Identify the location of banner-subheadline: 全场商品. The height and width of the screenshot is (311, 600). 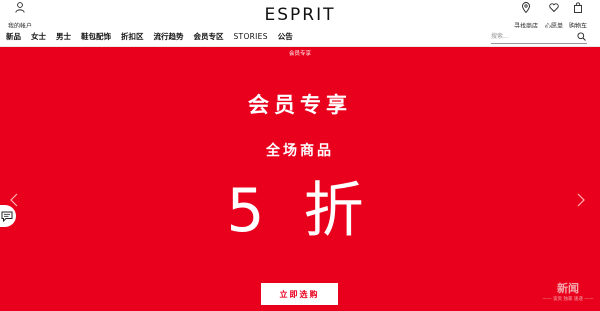
(300, 151).